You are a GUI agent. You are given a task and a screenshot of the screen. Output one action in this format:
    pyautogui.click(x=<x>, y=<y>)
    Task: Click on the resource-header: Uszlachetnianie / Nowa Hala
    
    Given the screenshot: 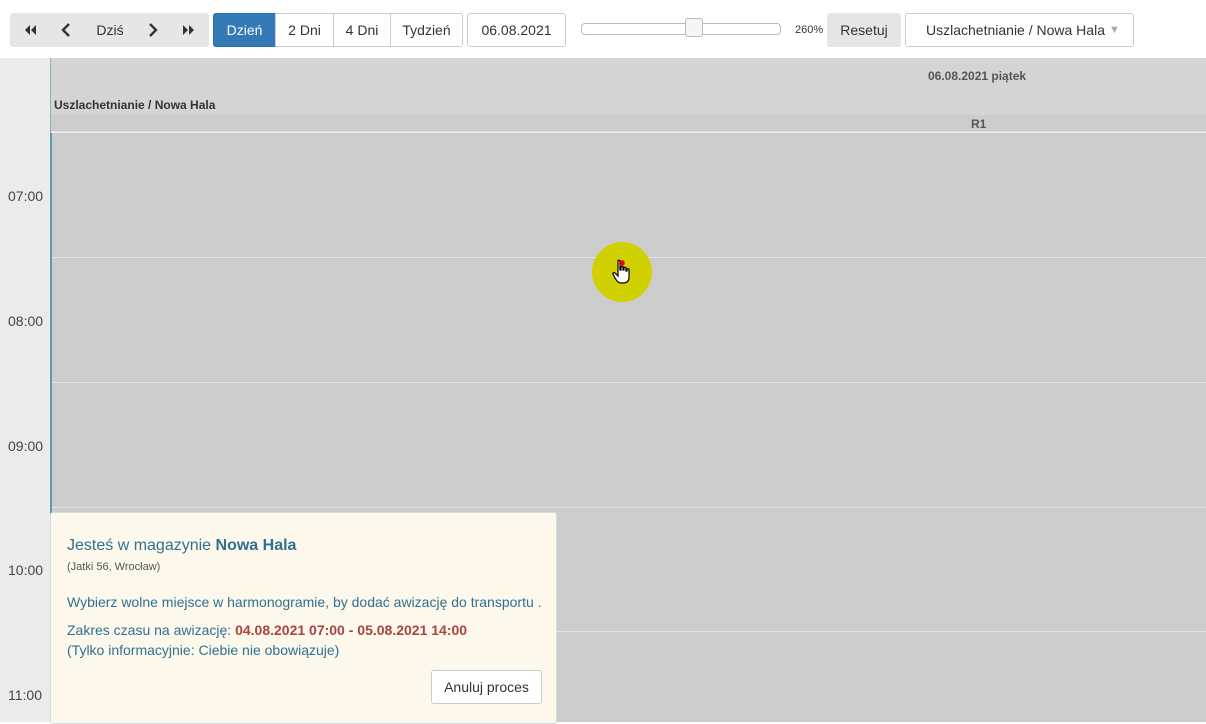 What is the action you would take?
    pyautogui.click(x=135, y=105)
    